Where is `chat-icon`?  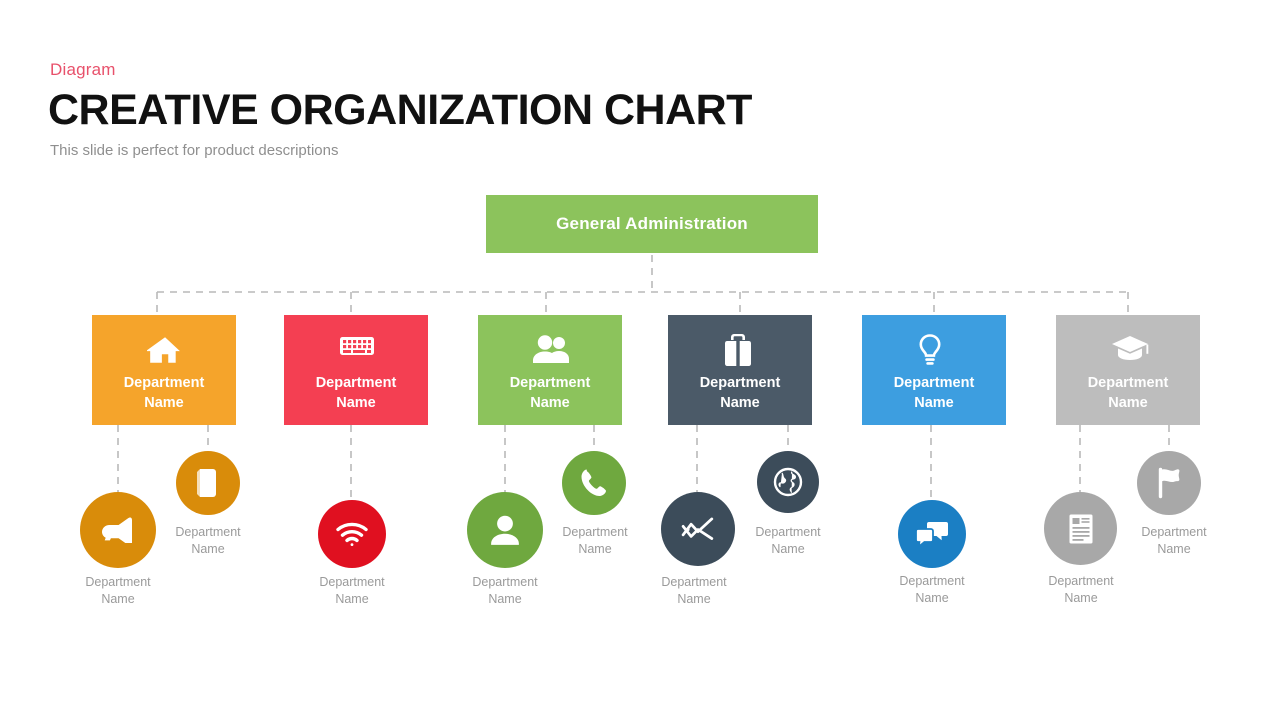 chat-icon is located at coordinates (932, 534).